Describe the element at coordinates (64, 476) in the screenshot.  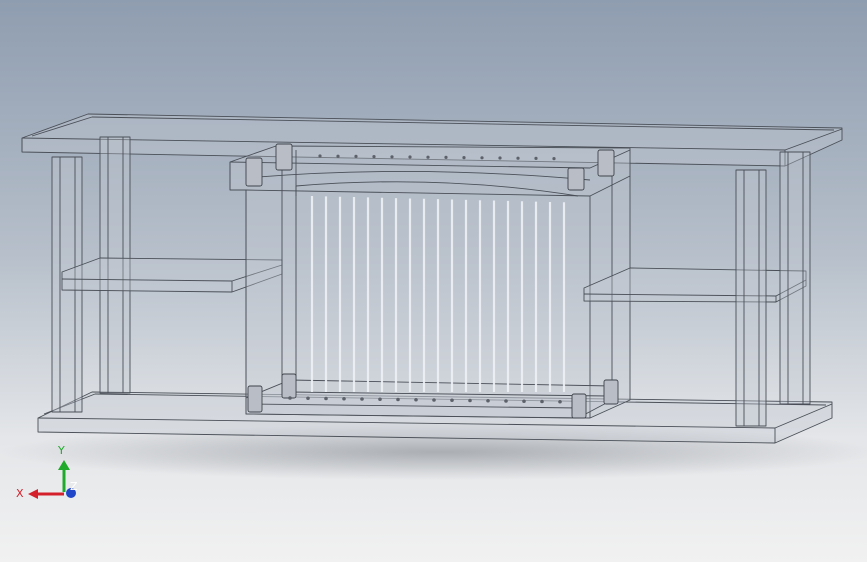
I see `y-axis-arrow` at that location.